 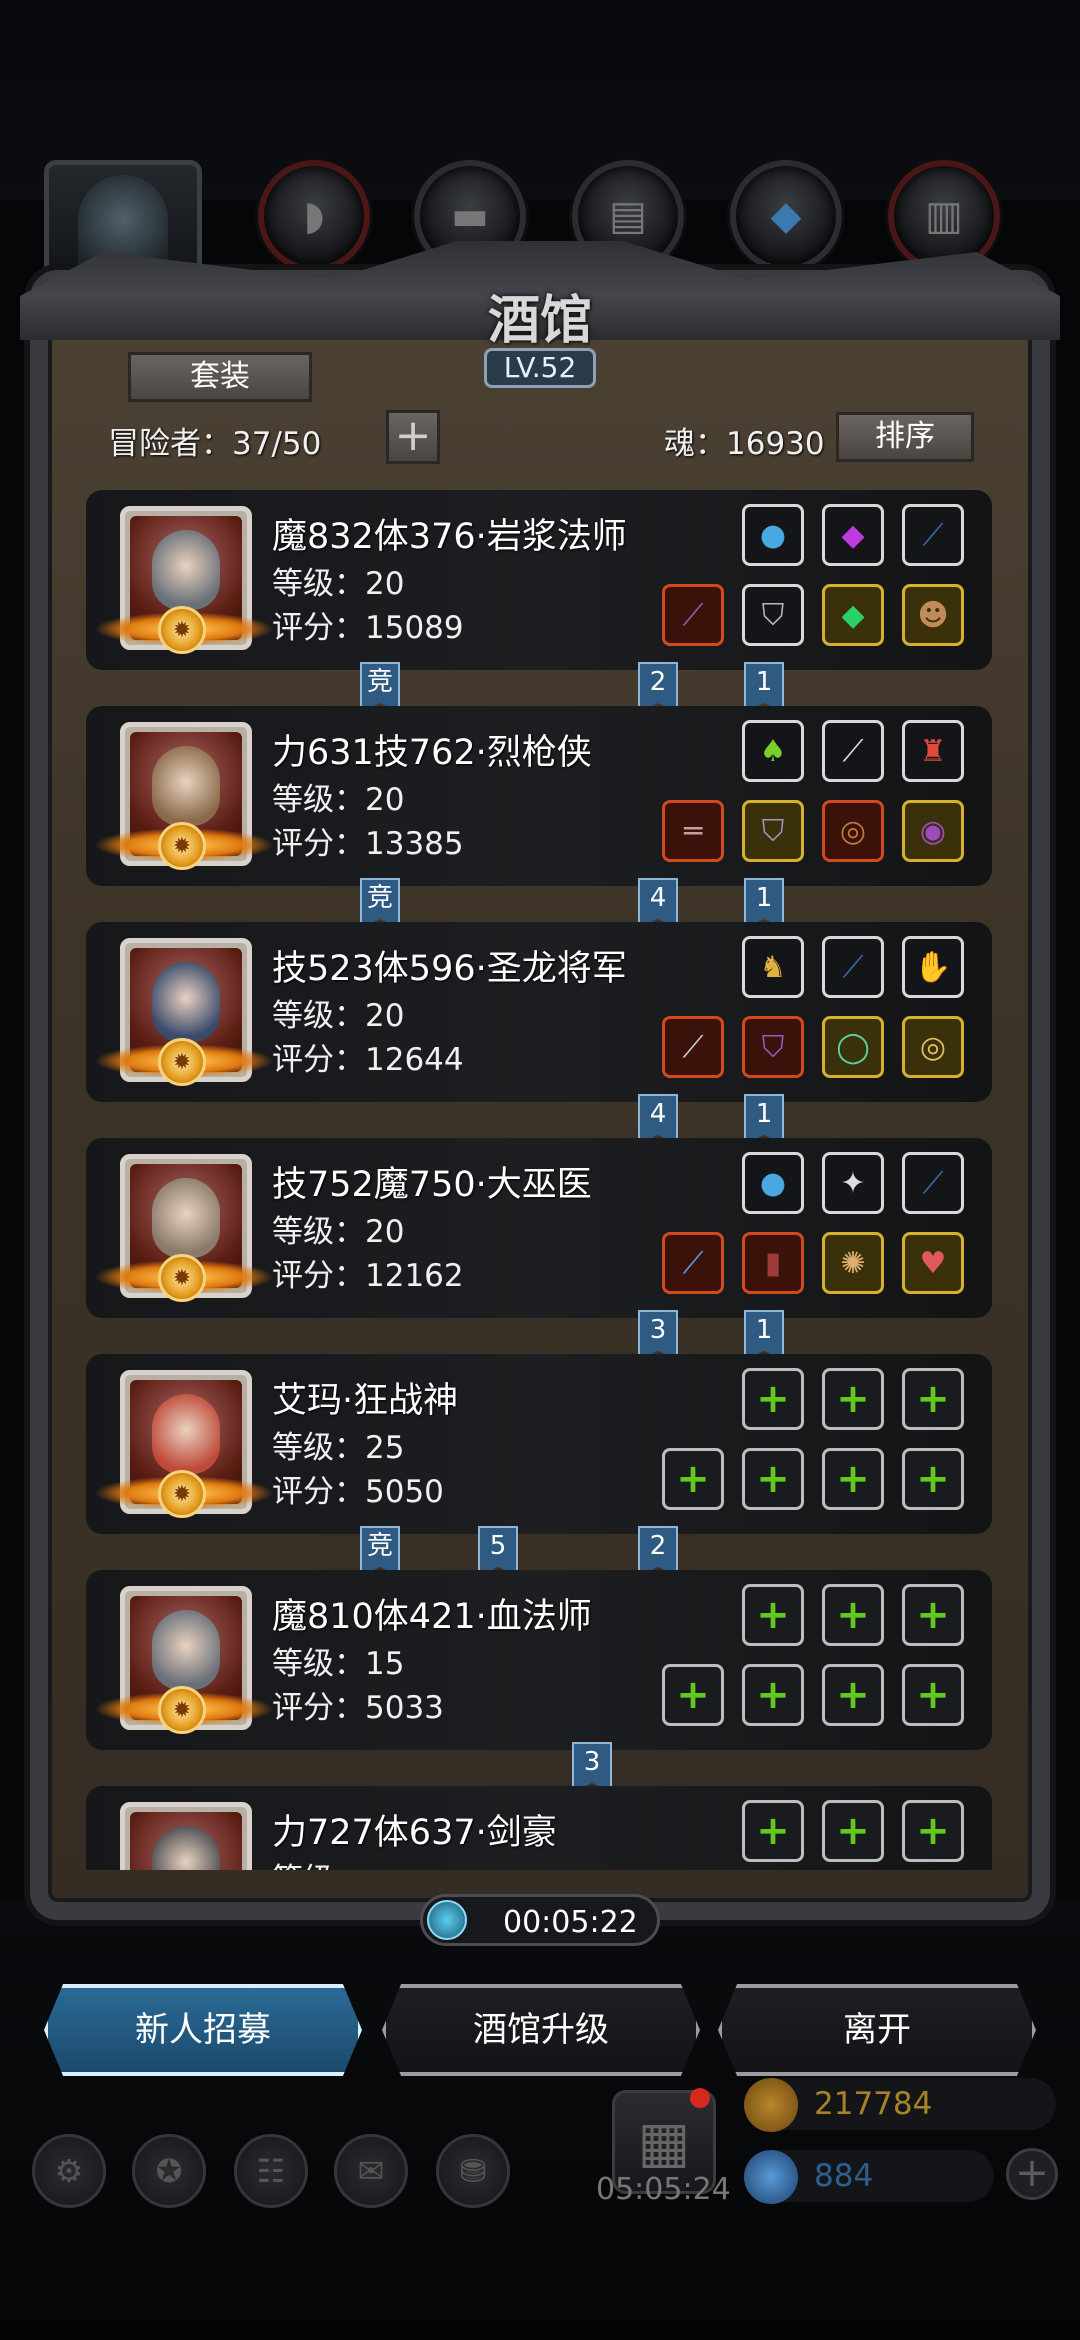 I want to click on hero-row: ✹ 技523体596·圣龙将军 等级：20 评分：12644 ♞ ⟋ ✋ ⟋ ⛉ ◯ ◎, so click(x=539, y=1012).